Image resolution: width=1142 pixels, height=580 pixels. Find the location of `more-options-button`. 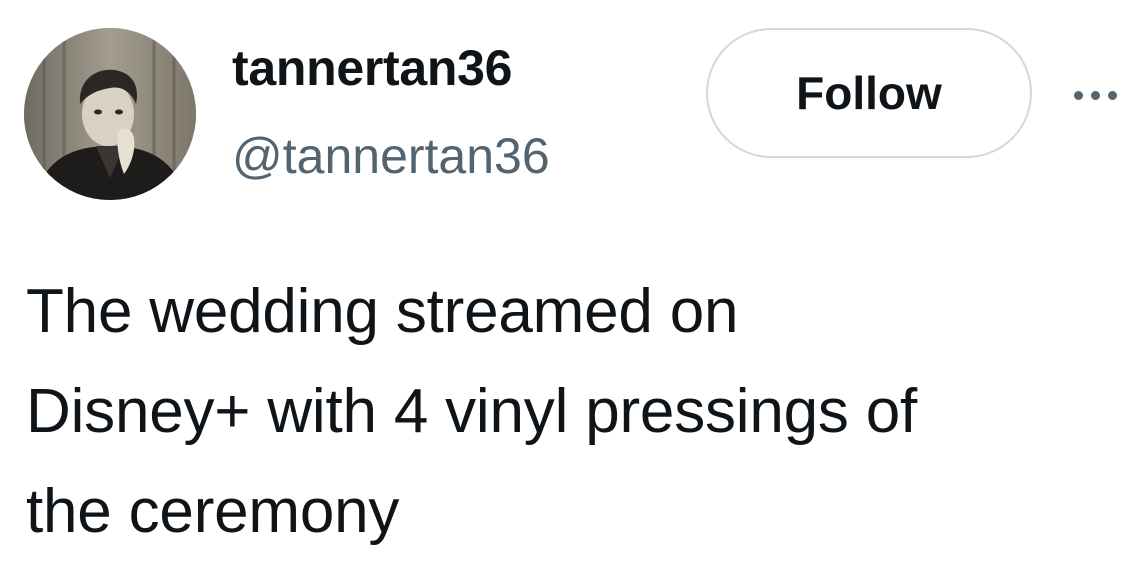

more-options-button is located at coordinates (1108, 95).